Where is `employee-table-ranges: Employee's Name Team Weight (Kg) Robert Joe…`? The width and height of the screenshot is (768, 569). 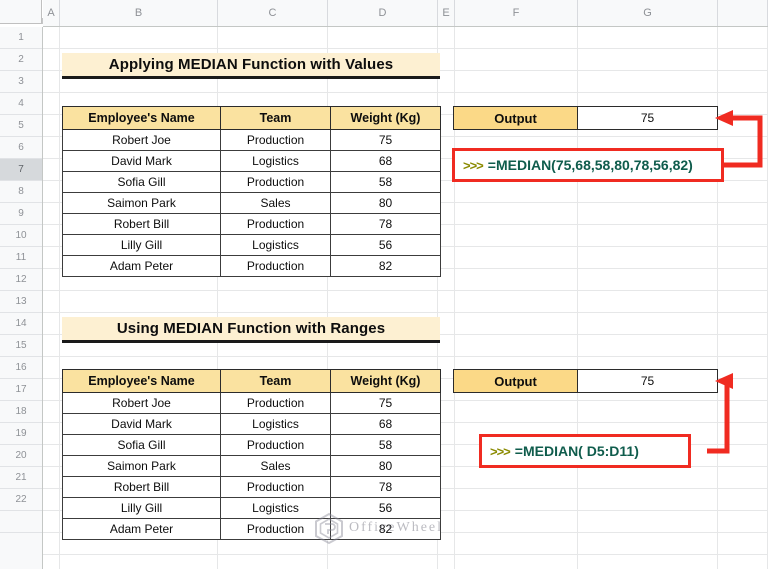 employee-table-ranges: Employee's Name Team Weight (Kg) Robert Joe… is located at coordinates (251, 454).